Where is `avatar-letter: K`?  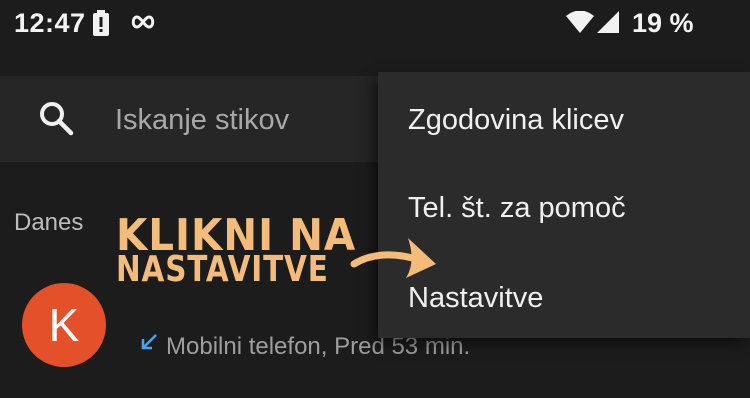 avatar-letter: K is located at coordinates (64, 325).